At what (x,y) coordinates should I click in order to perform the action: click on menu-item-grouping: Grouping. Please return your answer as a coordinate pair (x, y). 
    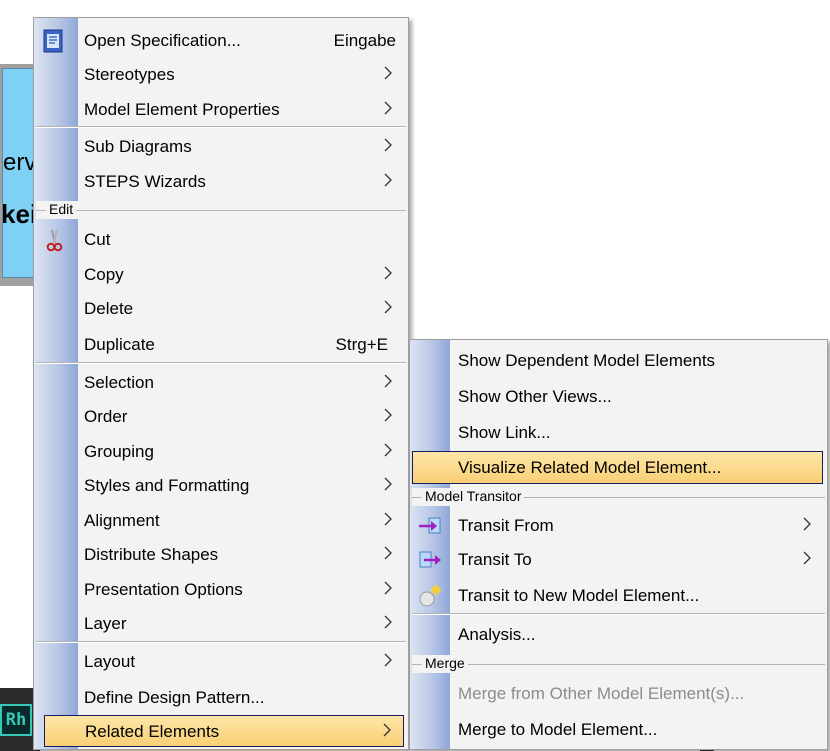
    Looking at the image, I should click on (221, 452).